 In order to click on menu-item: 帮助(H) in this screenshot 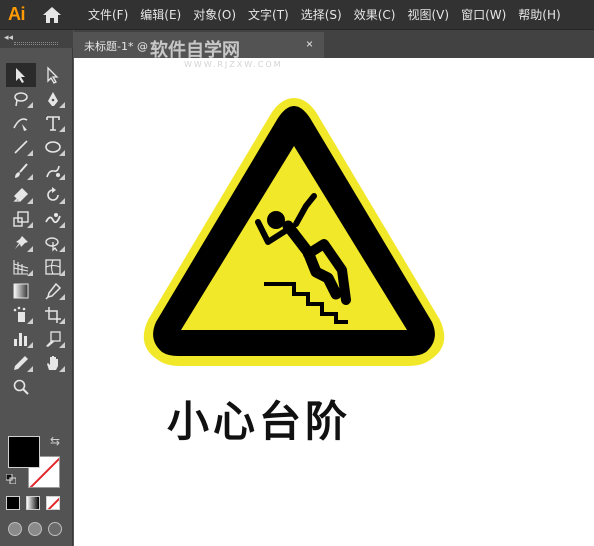, I will do `click(539, 15)`.